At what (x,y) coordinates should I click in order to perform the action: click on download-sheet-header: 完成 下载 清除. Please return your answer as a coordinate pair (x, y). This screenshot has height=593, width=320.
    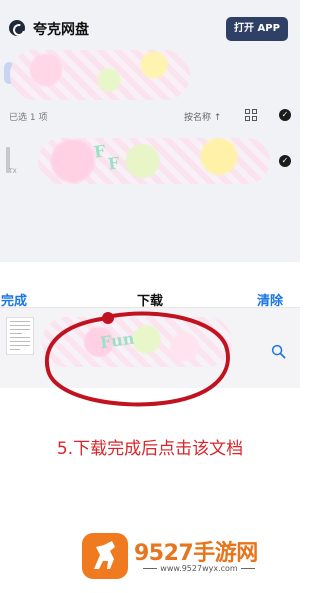
    Looking at the image, I should click on (150, 287).